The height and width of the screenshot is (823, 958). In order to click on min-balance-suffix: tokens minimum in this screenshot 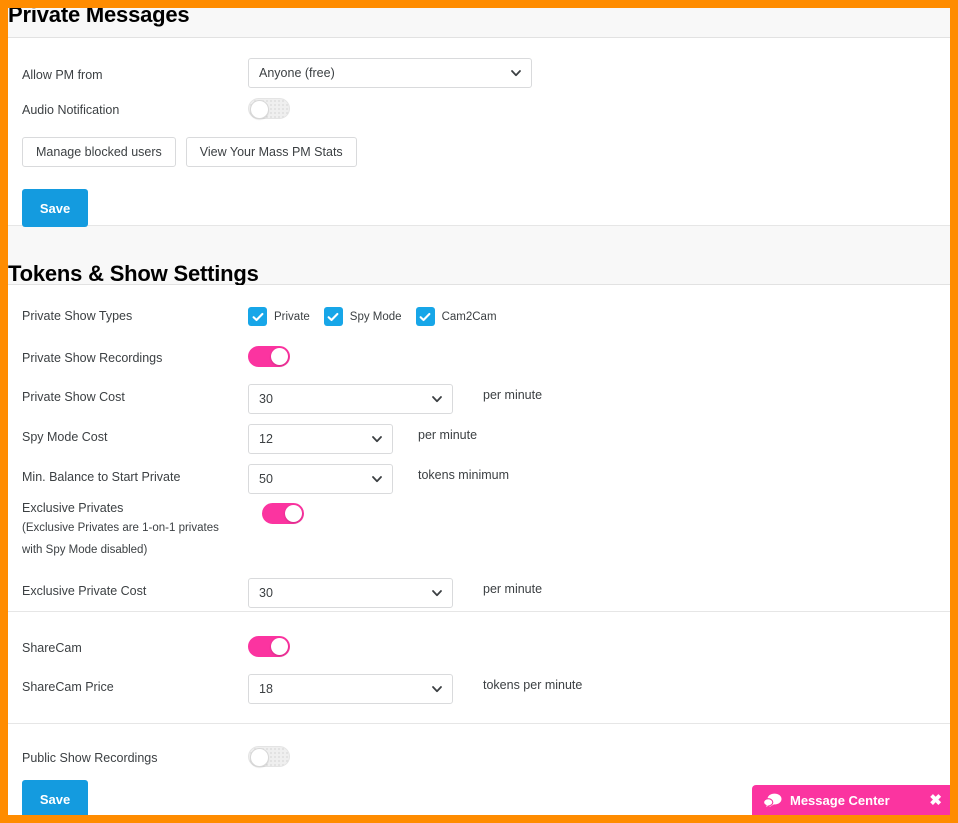, I will do `click(463, 475)`.